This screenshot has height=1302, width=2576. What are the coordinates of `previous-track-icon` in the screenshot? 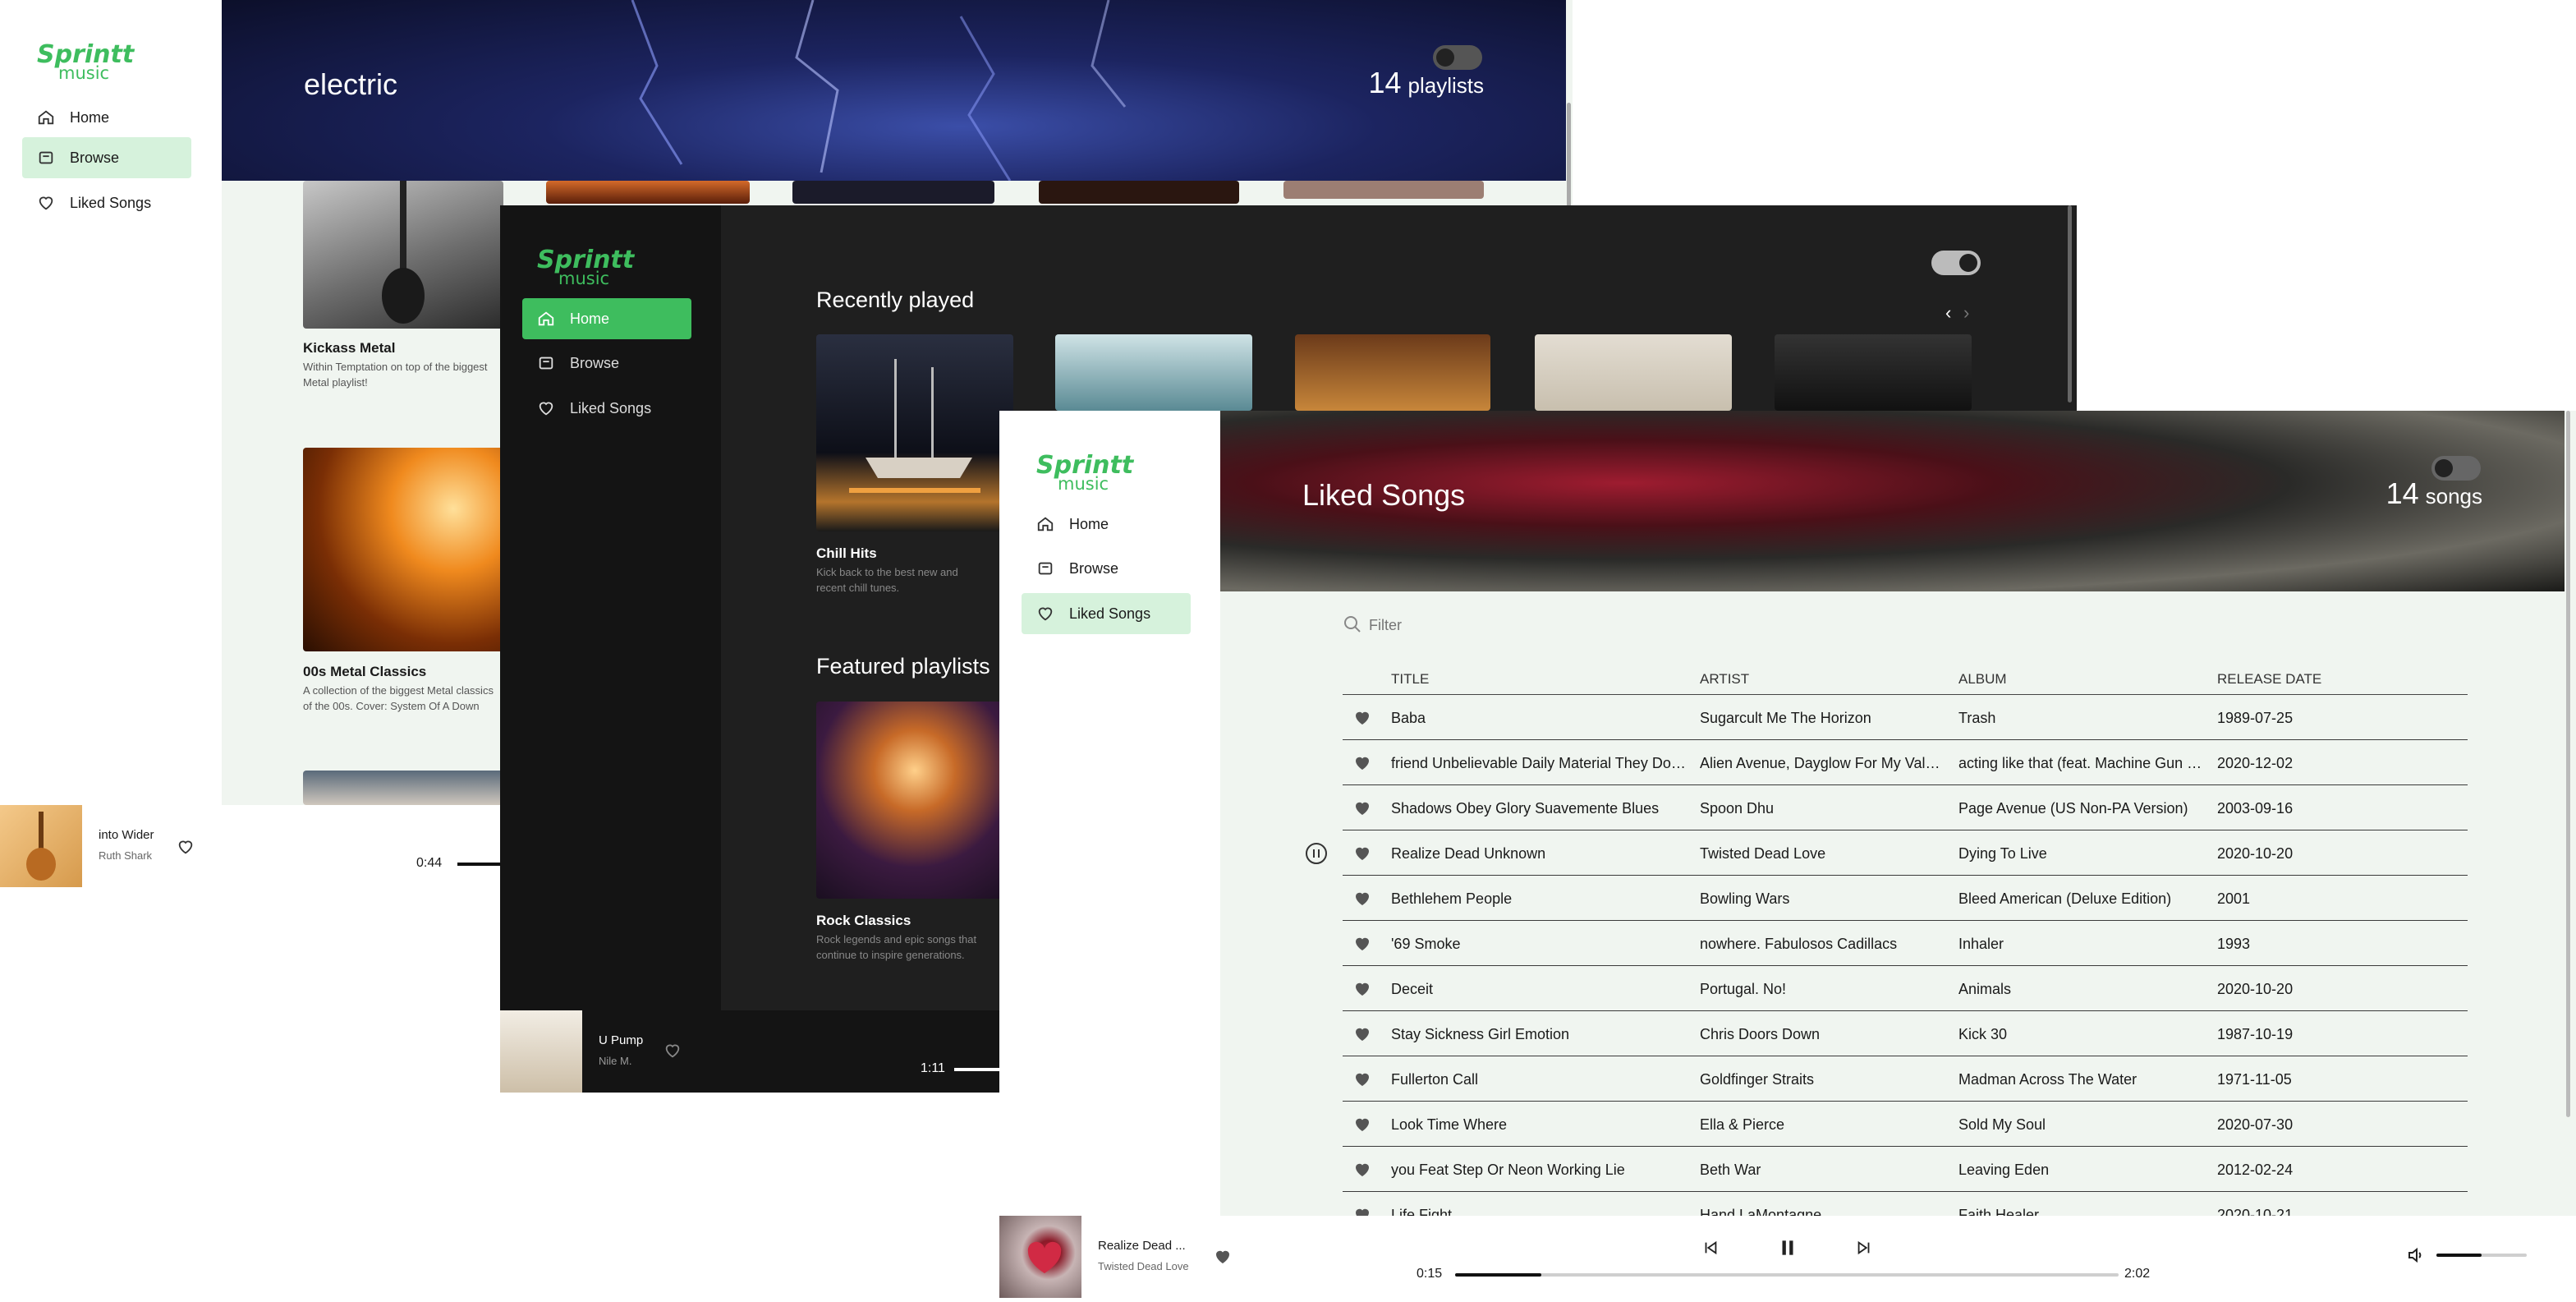 It's located at (1710, 1248).